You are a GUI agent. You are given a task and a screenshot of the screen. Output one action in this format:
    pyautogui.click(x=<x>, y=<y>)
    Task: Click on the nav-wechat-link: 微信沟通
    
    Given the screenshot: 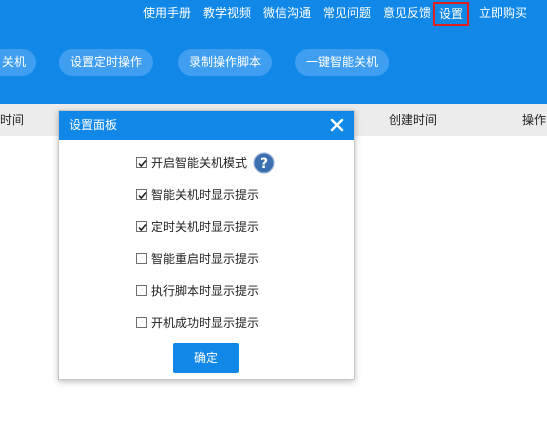 What is the action you would take?
    pyautogui.click(x=287, y=13)
    